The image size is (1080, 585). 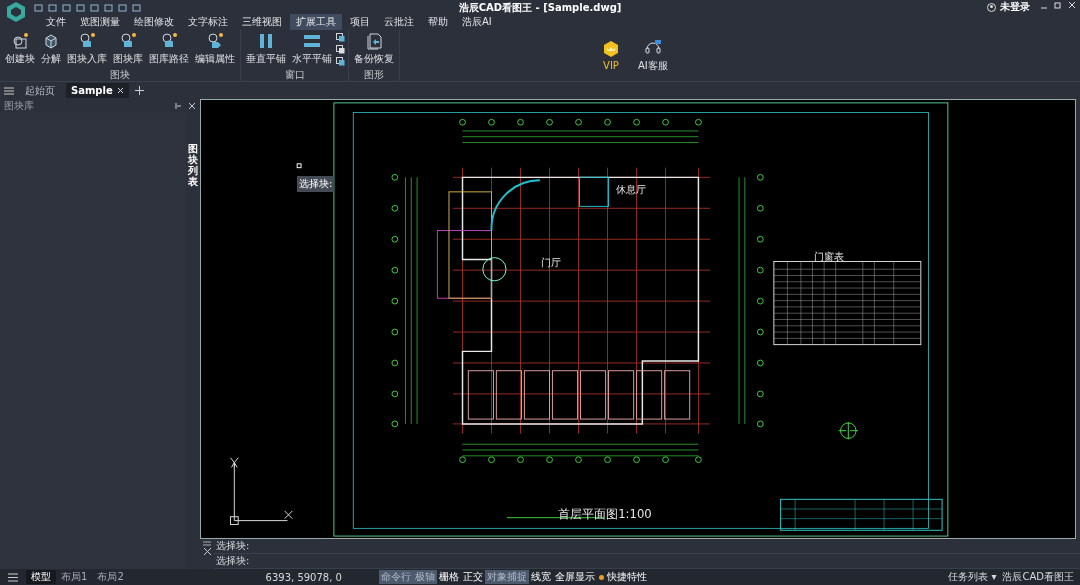 What do you see at coordinates (1058, 5) in the screenshot?
I see `restore-icon` at bounding box center [1058, 5].